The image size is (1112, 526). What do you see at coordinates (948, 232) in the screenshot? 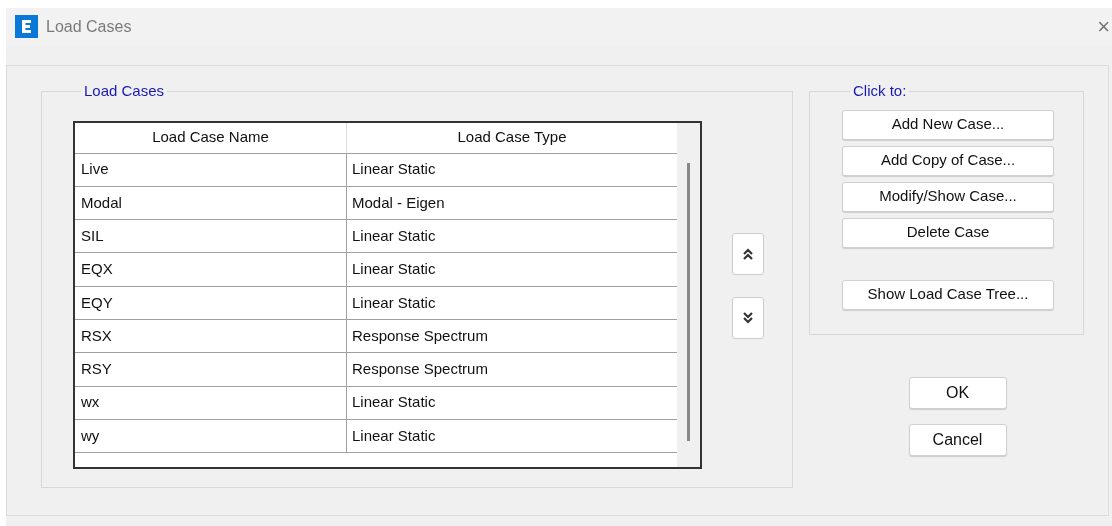
I see `action-button: Delete Case` at bounding box center [948, 232].